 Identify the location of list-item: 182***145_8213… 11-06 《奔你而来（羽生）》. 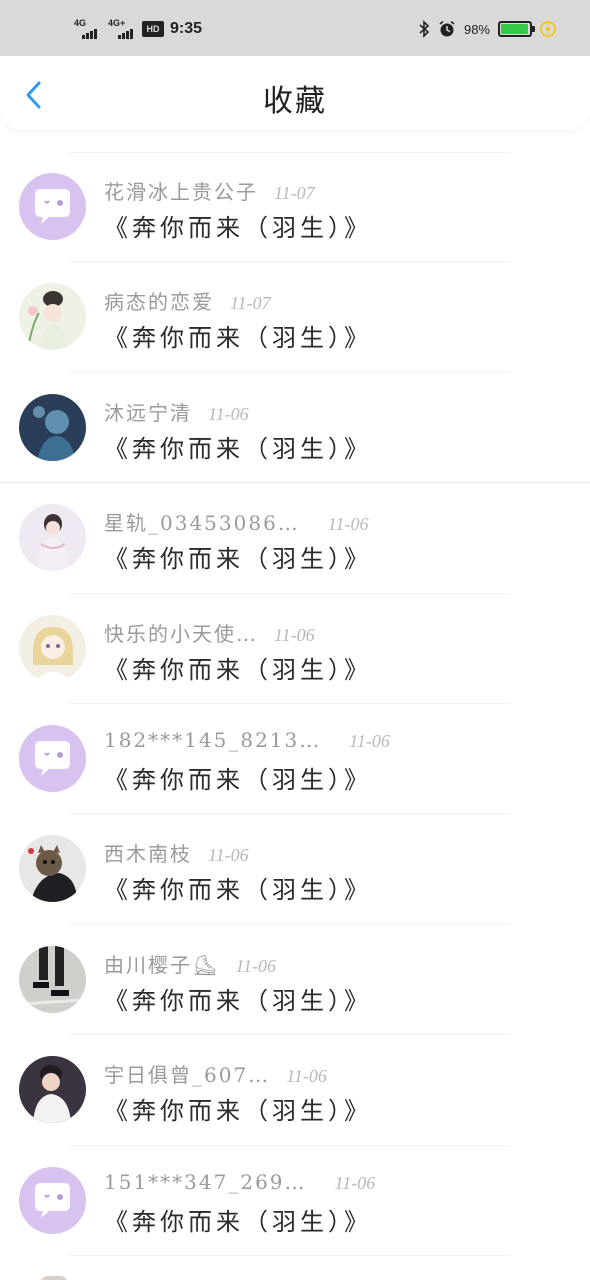
(295, 759).